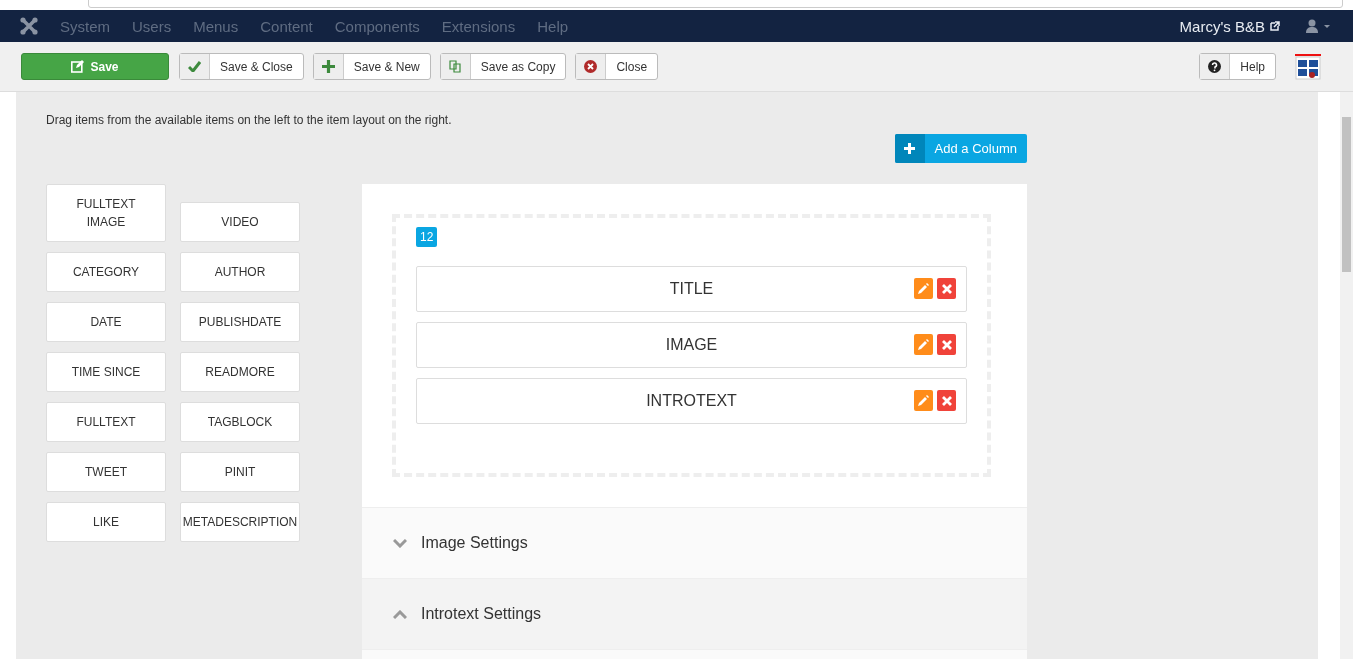 This screenshot has height=659, width=1353. I want to click on toolbar-button: Save & New, so click(371, 66).